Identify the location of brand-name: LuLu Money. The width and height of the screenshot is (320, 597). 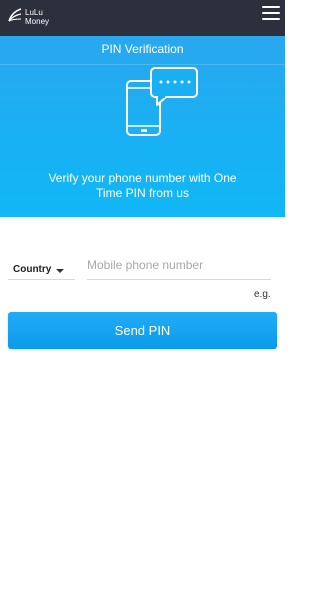
(37, 17).